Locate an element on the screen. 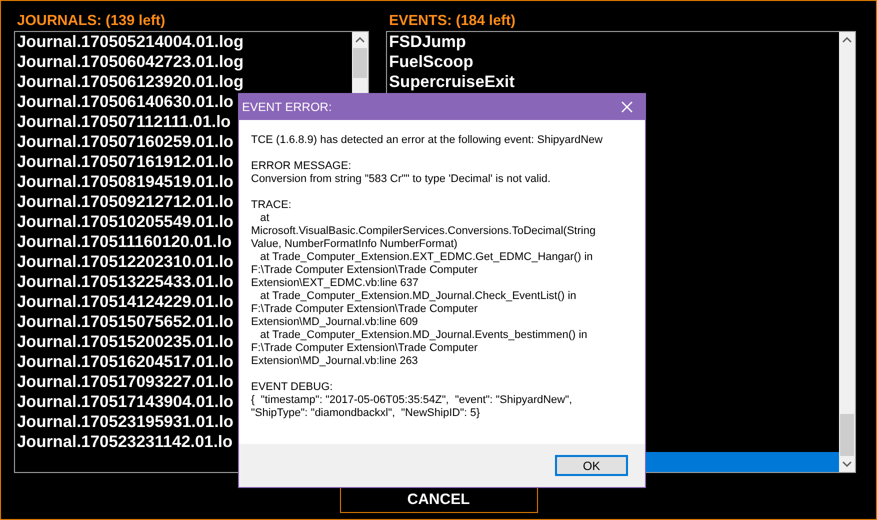 Image resolution: width=877 pixels, height=520 pixels. events-title: EVENTS: (184 left) is located at coordinates (452, 21).